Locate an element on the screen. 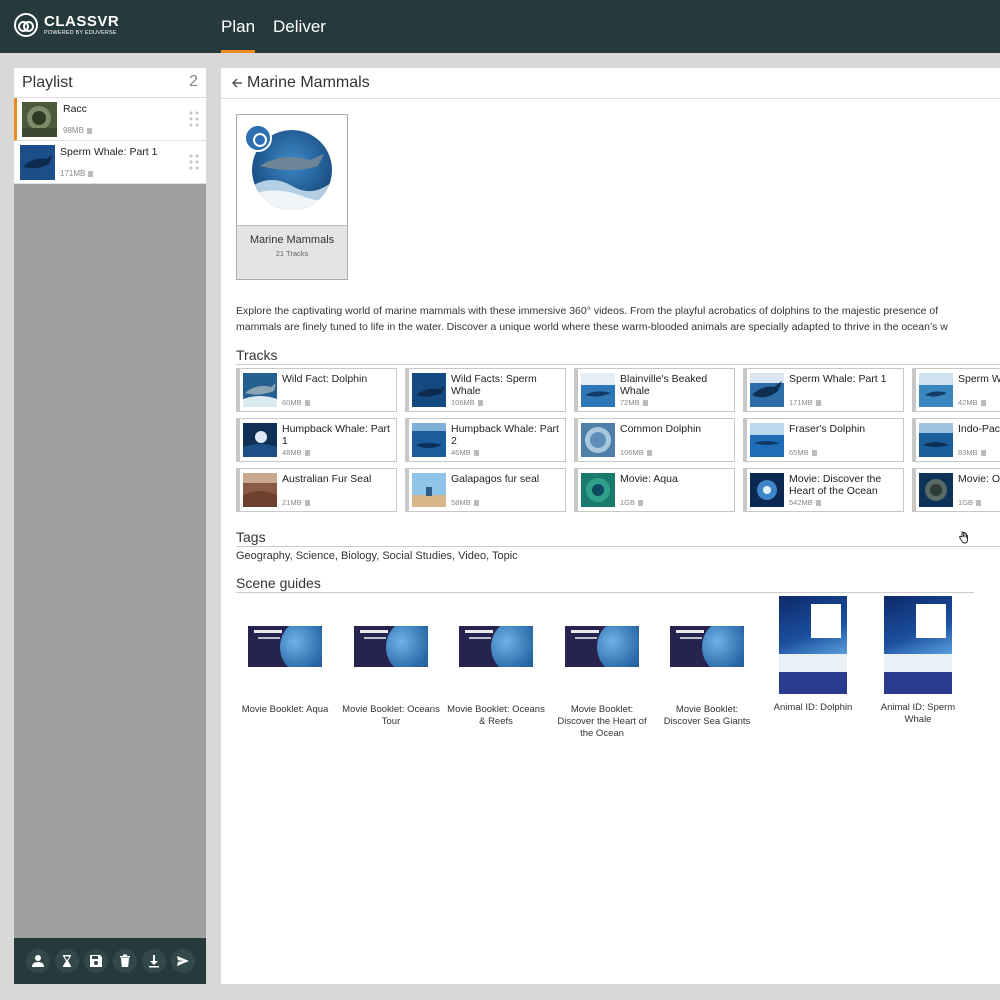 This screenshot has width=1000, height=1000. track-card: Wild Facts: Sperm Whale 106MB is located at coordinates (485, 390).